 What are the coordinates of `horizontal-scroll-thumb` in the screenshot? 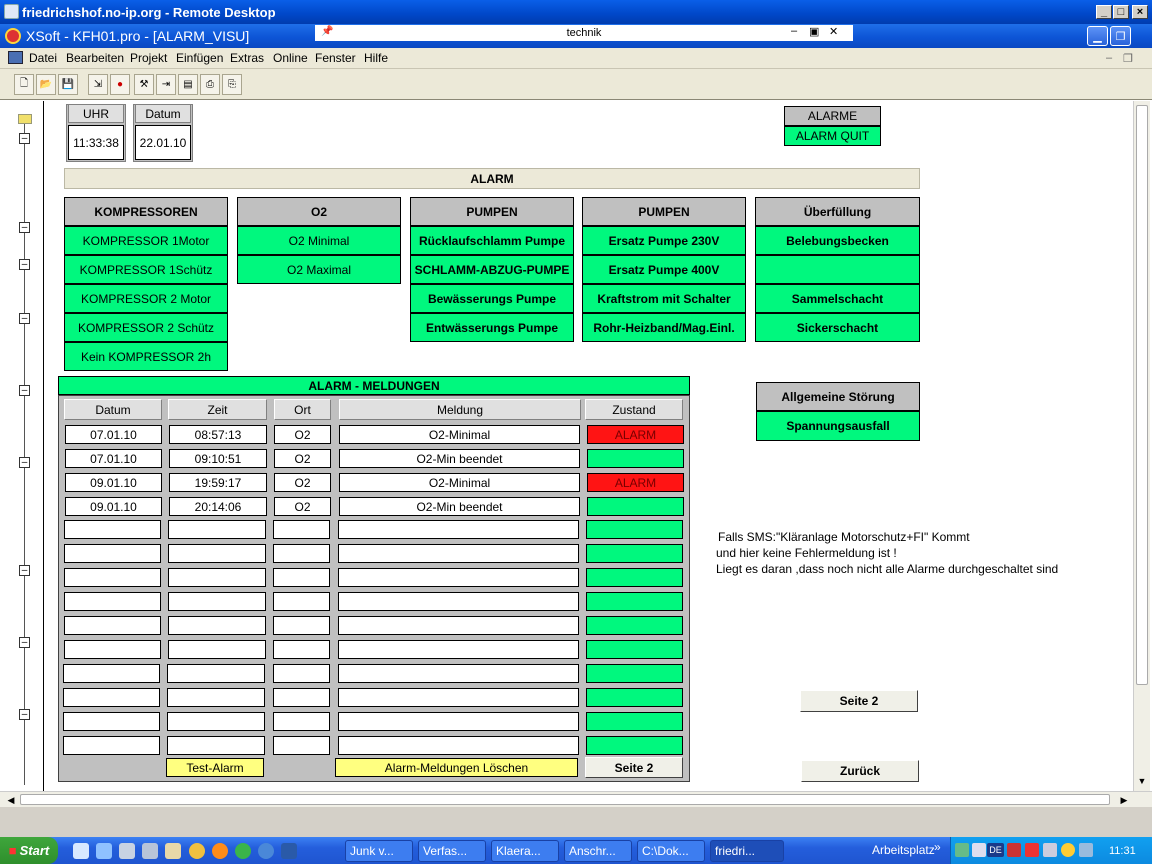 It's located at (565, 799).